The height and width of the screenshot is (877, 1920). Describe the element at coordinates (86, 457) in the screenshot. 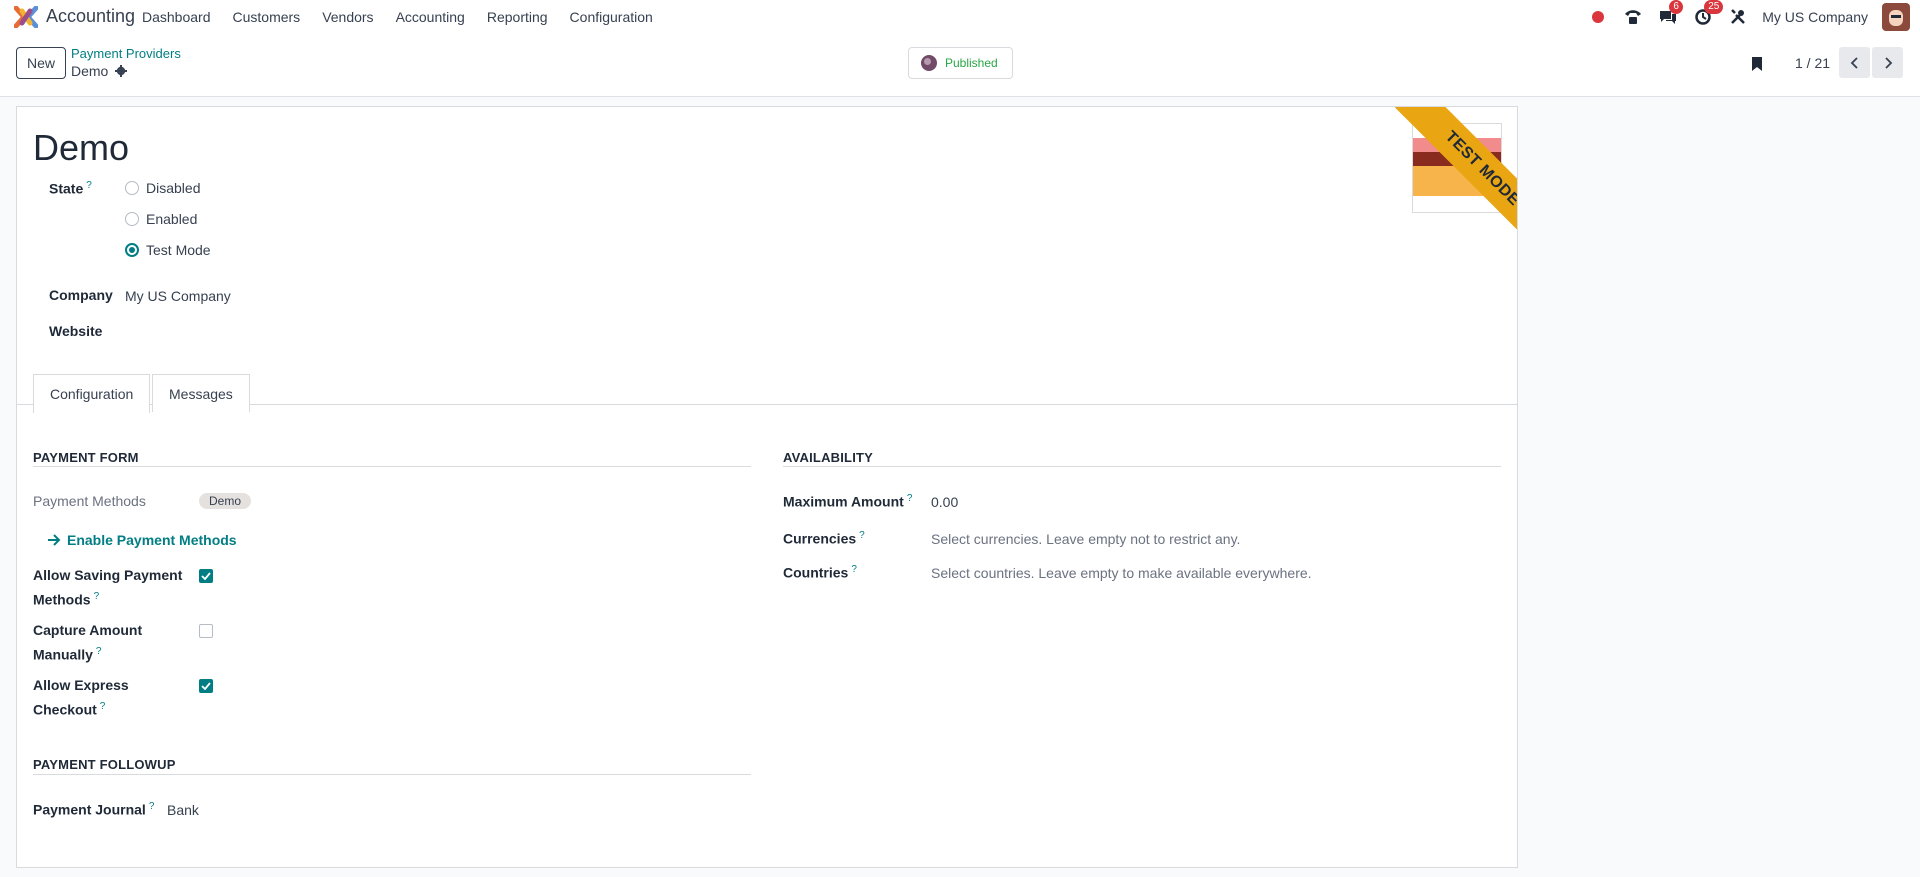

I see `payment-form-title: PAYMENT FORM` at that location.